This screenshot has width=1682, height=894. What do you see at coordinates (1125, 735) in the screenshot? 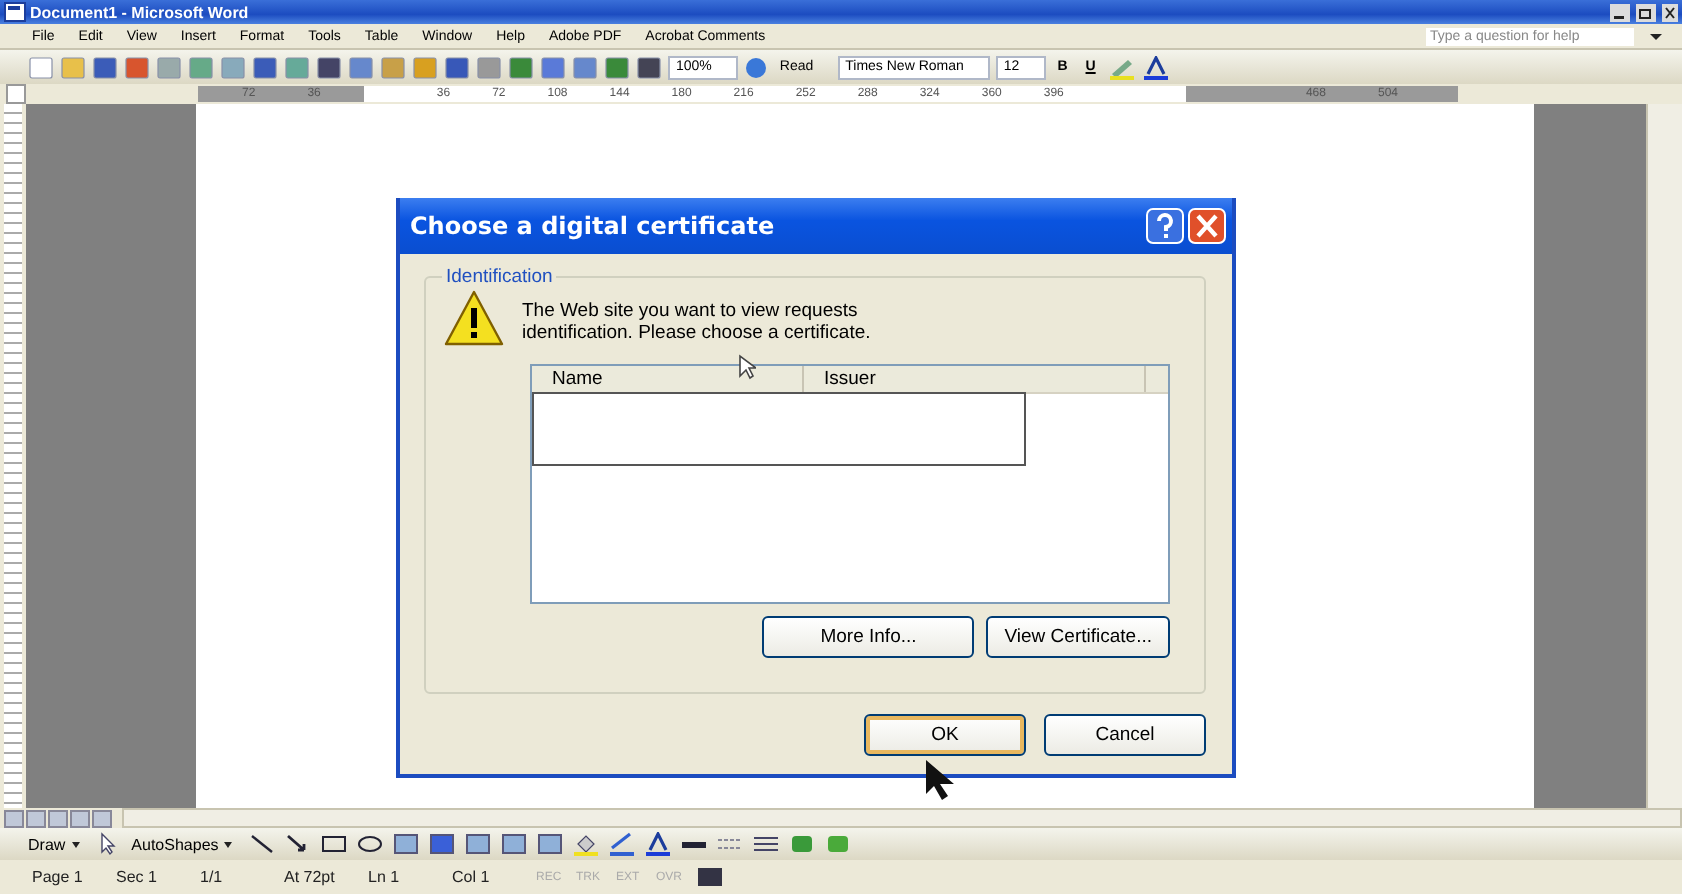
I see `cancel-button: Cancel` at bounding box center [1125, 735].